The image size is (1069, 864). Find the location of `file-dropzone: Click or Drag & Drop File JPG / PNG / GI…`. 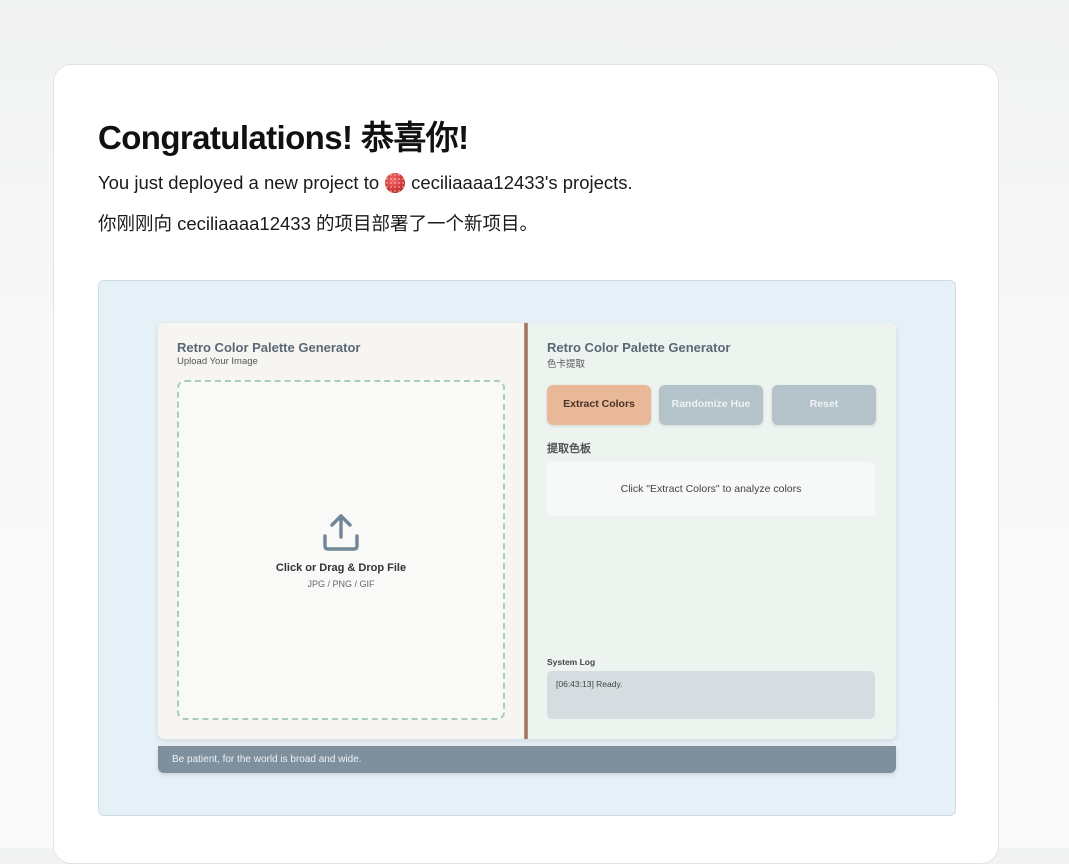

file-dropzone: Click or Drag & Drop File JPG / PNG / GI… is located at coordinates (341, 550).